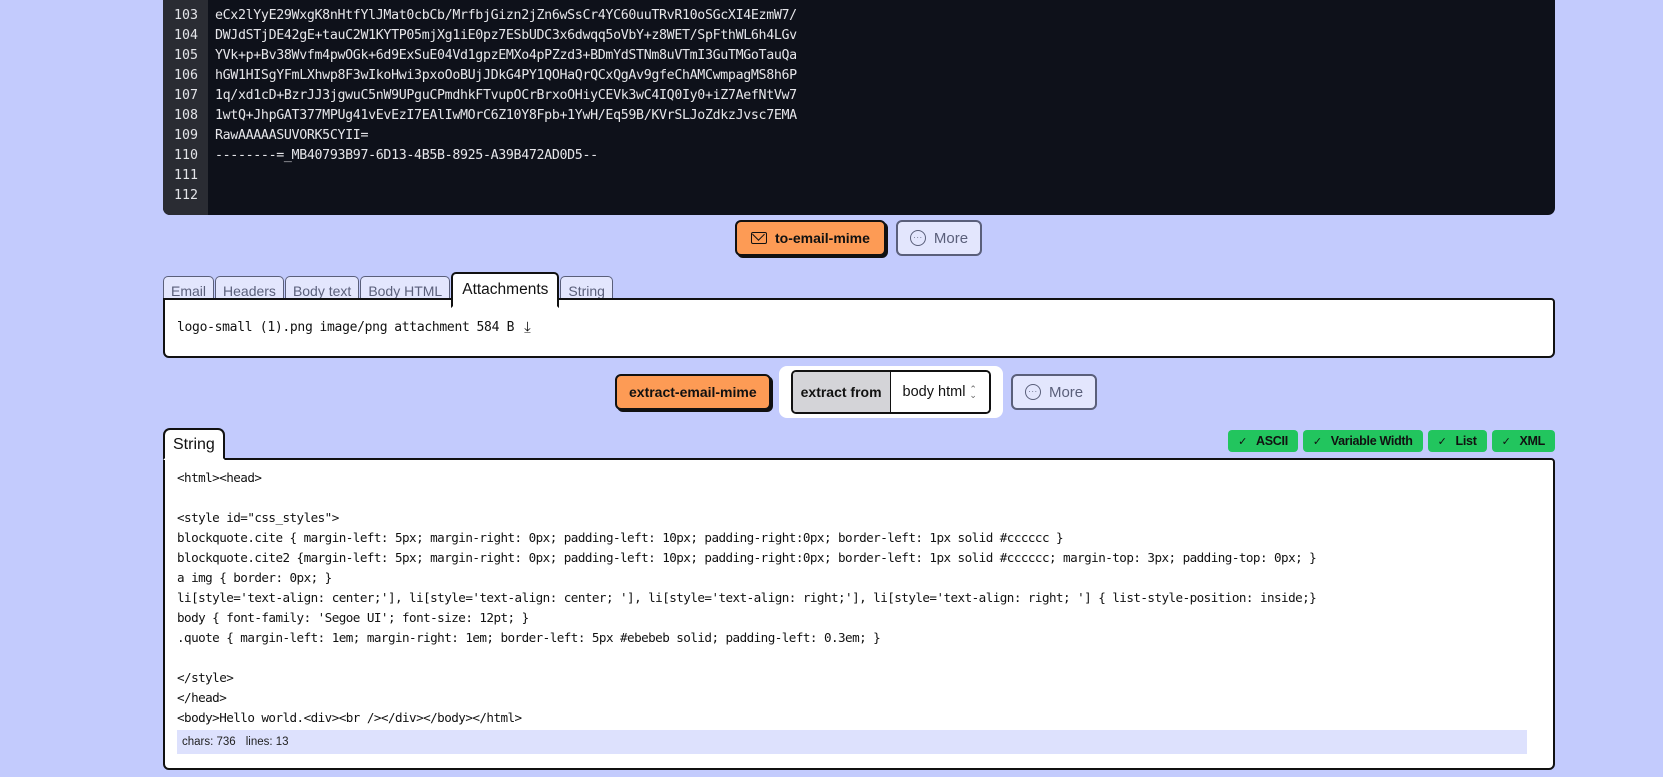  I want to click on badge-label: ASCII, so click(1272, 441).